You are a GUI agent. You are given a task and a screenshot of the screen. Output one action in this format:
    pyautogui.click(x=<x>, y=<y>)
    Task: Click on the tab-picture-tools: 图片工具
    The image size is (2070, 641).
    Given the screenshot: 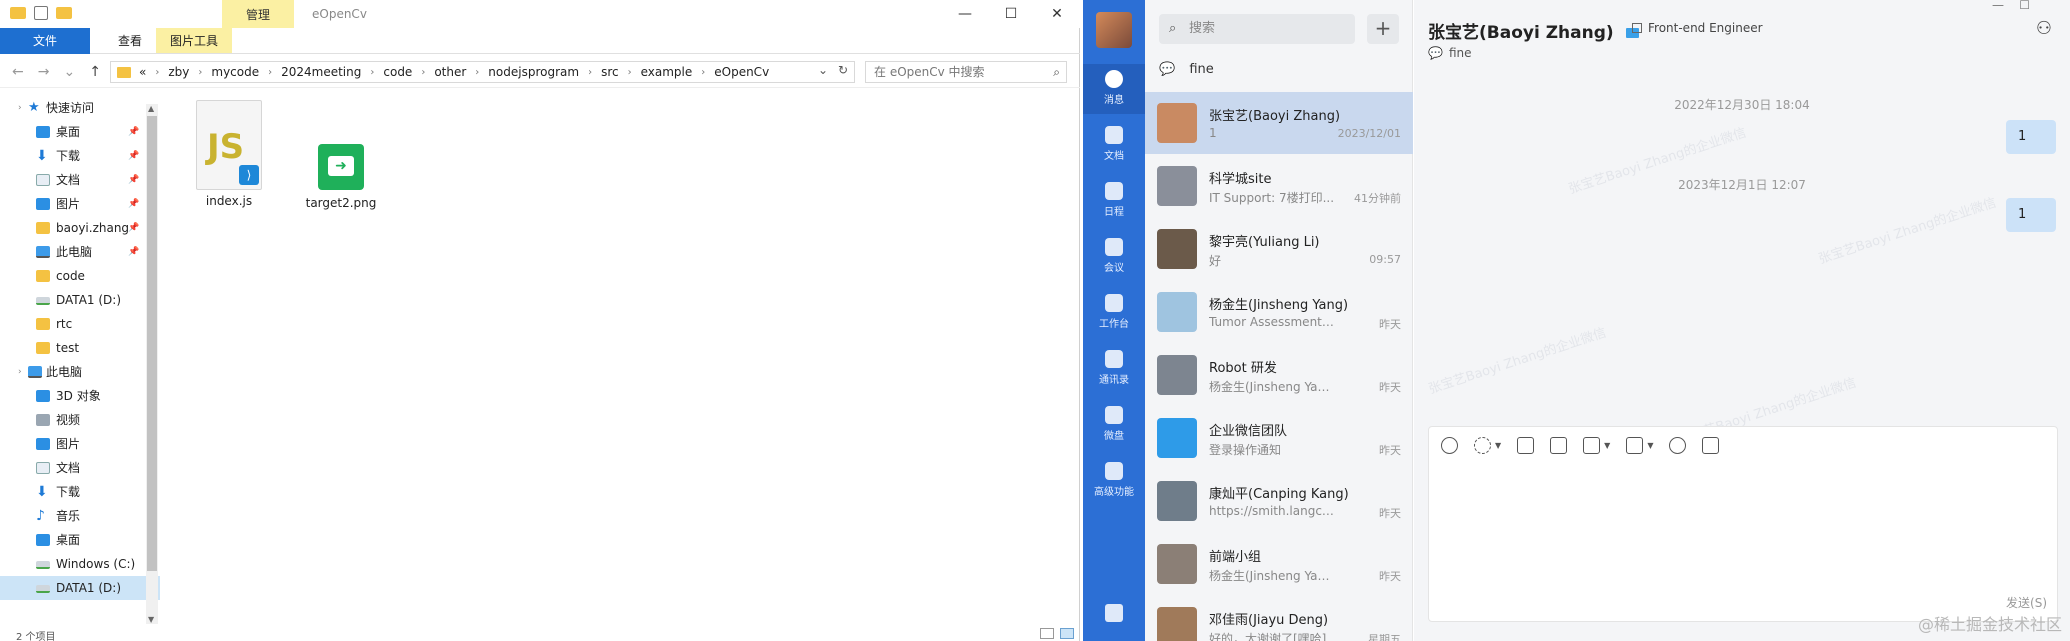 What is the action you would take?
    pyautogui.click(x=194, y=40)
    